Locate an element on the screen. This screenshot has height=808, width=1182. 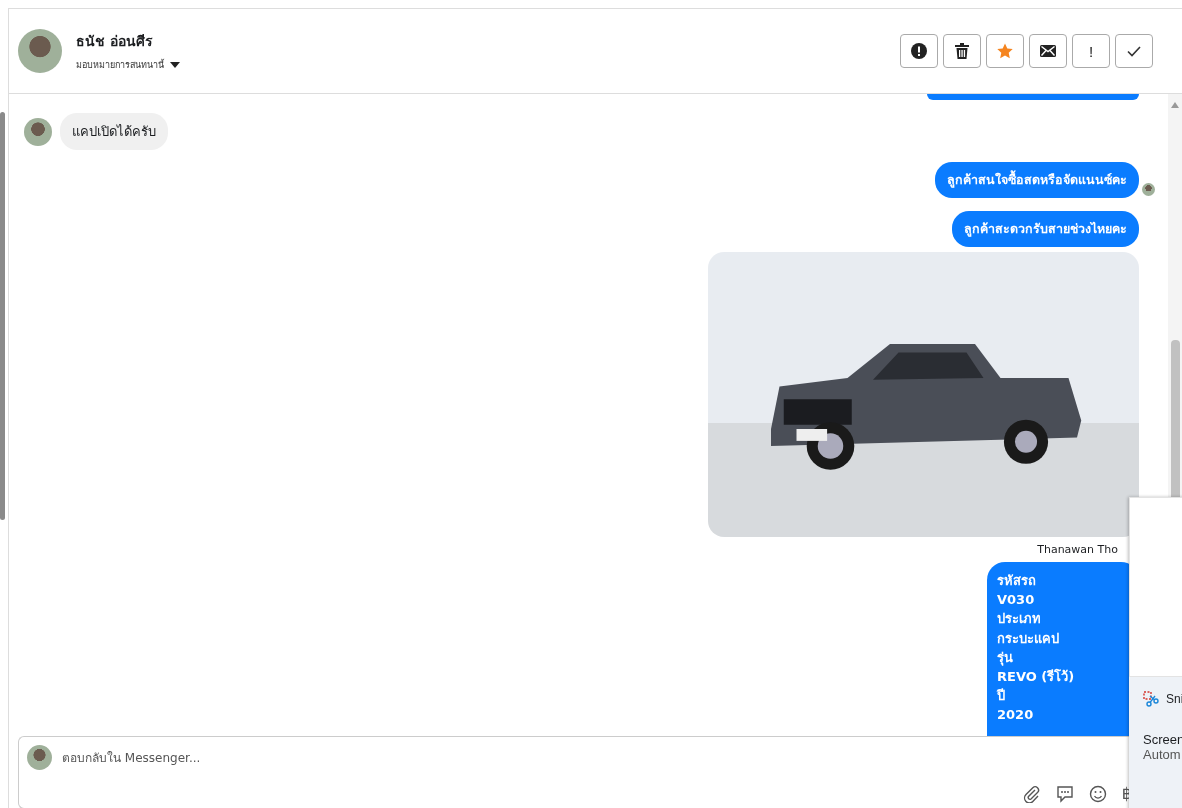
important-button: ! is located at coordinates (1091, 51).